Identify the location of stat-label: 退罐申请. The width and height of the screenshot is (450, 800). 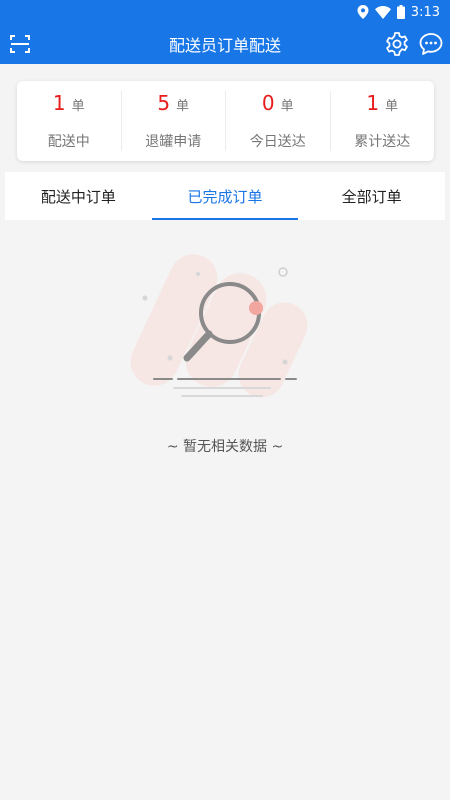
(173, 142).